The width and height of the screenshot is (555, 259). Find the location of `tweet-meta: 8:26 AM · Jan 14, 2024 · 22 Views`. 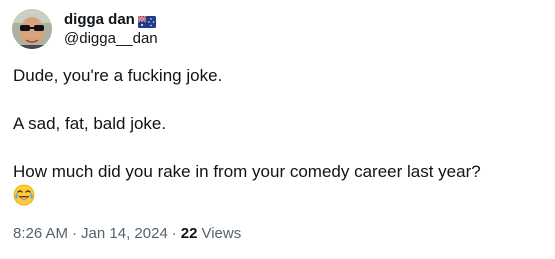

tweet-meta: 8:26 AM · Jan 14, 2024 · 22 Views is located at coordinates (127, 234).